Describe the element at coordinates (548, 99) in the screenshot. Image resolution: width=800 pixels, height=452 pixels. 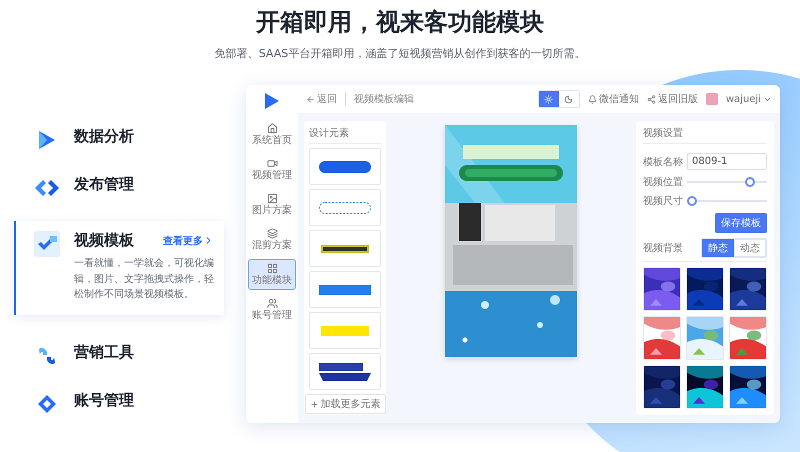
I see `sun-icon` at that location.